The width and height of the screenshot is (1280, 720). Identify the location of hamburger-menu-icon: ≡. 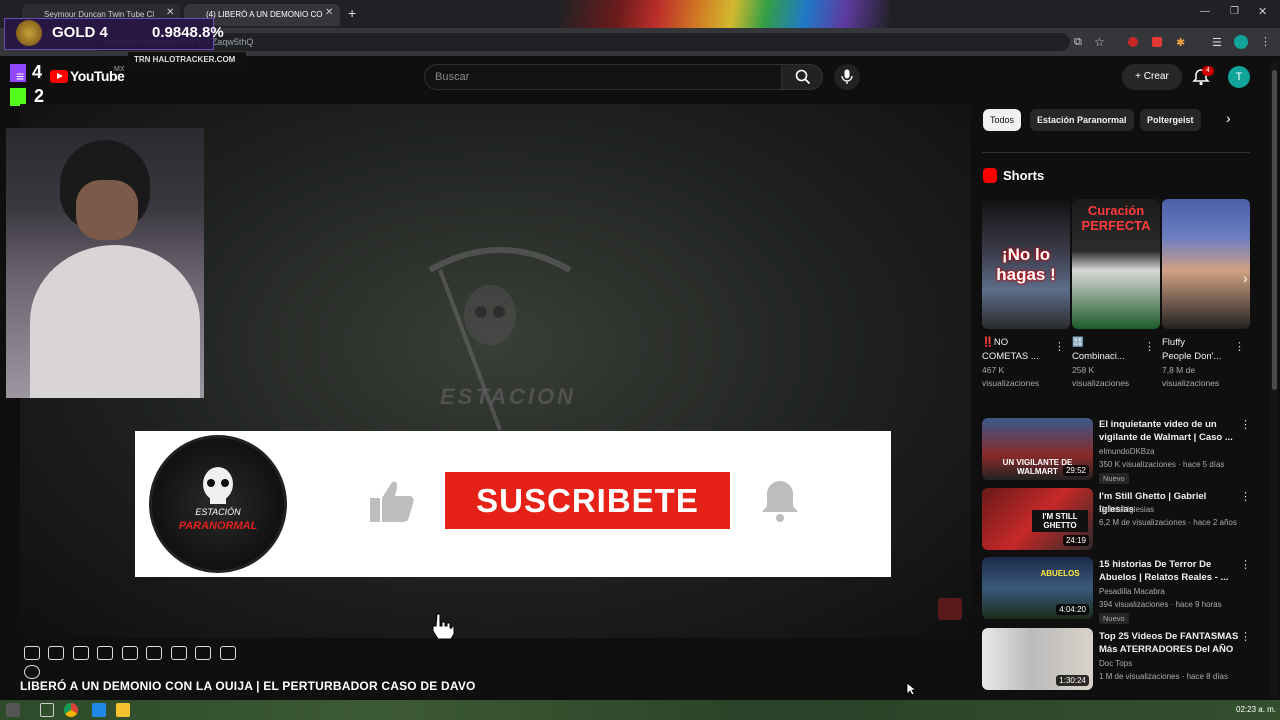
(20, 76).